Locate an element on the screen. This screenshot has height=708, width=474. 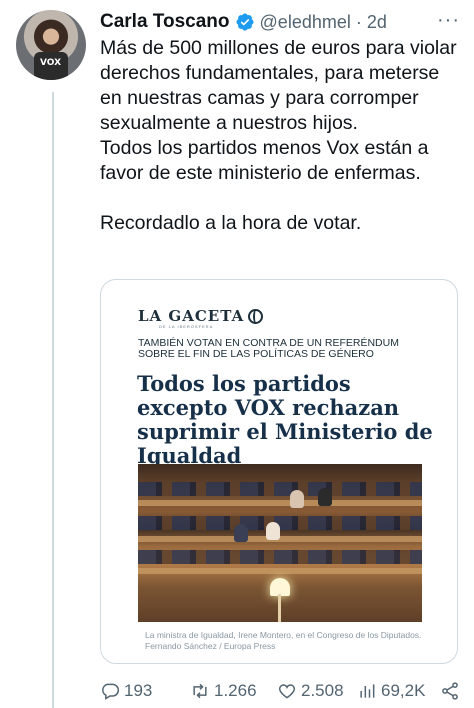
like-button: 2.508 is located at coordinates (317, 691).